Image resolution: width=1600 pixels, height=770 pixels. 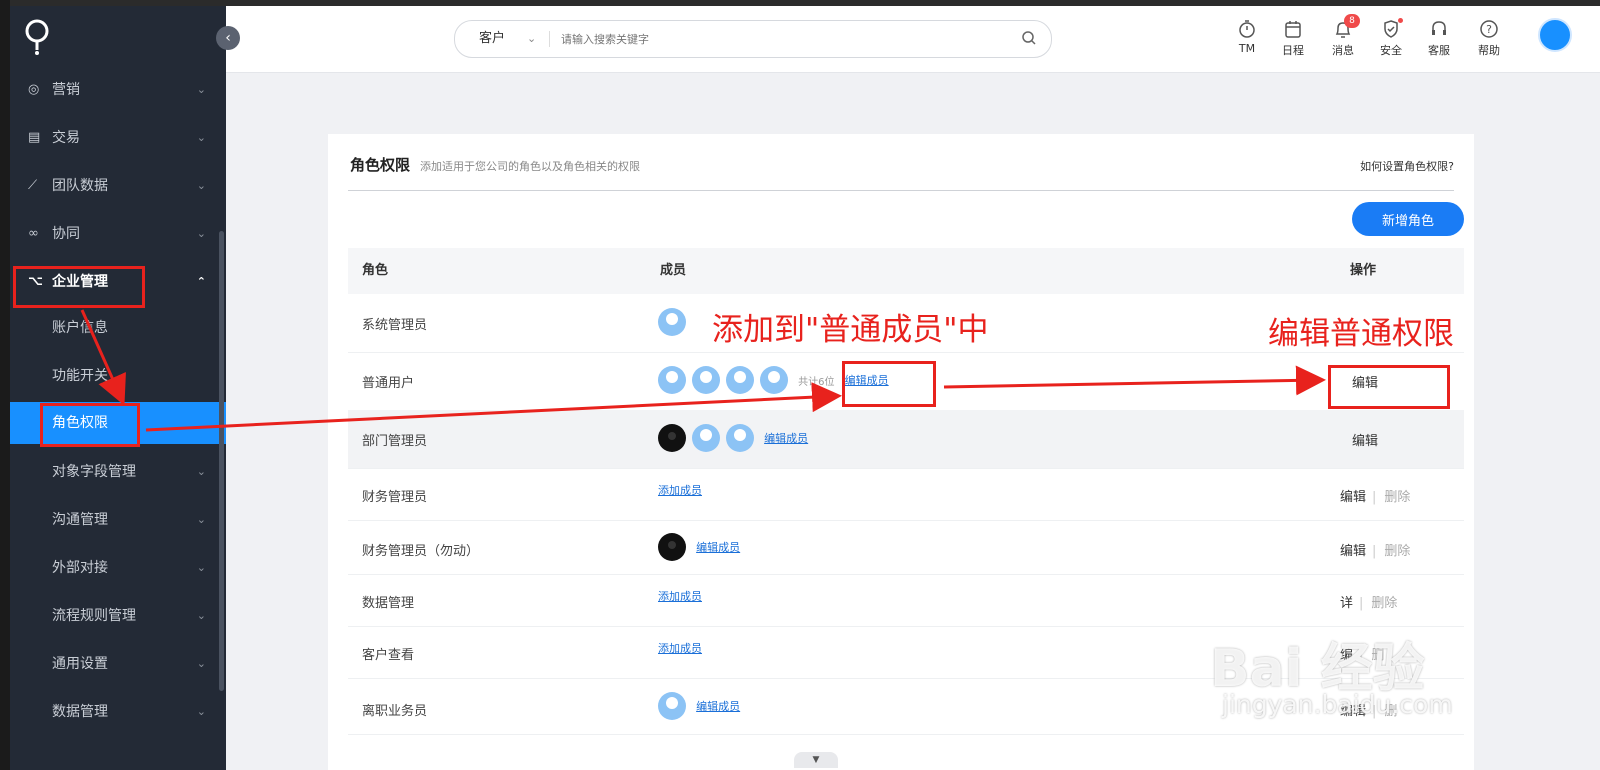 What do you see at coordinates (906, 439) in the screenshot?
I see `table-row: 部门管理员 编辑成员 编辑` at bounding box center [906, 439].